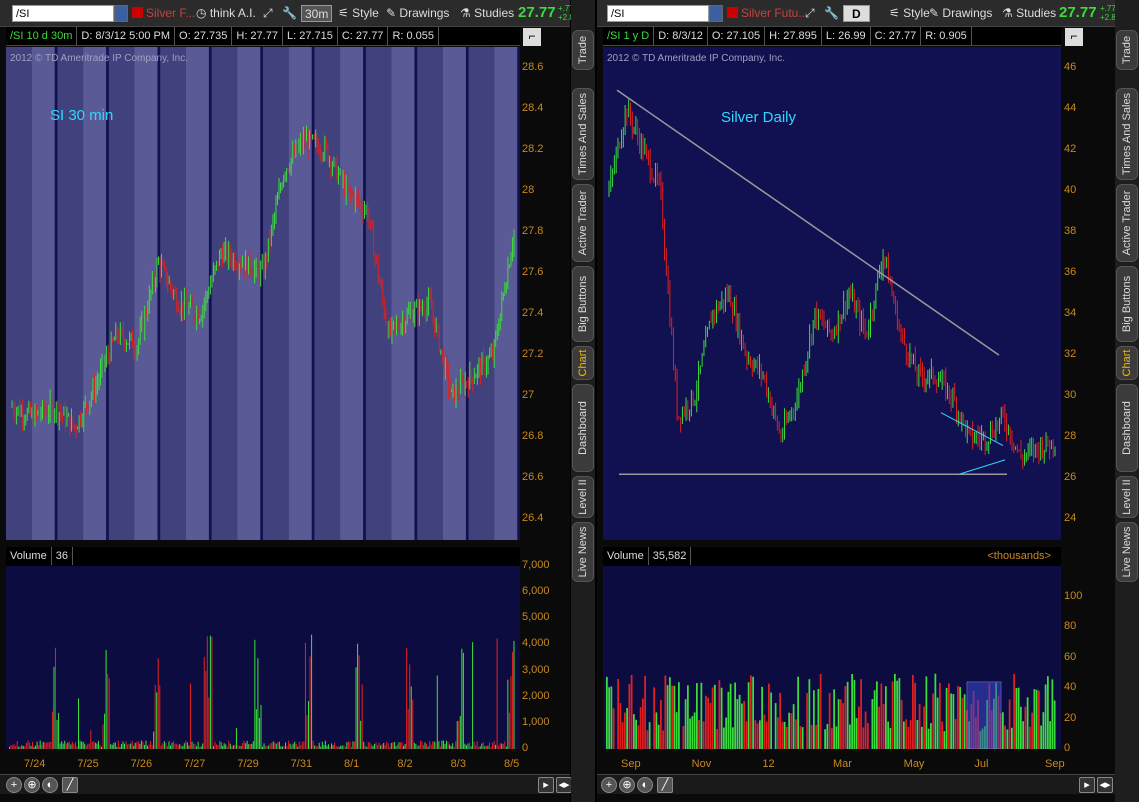  Describe the element at coordinates (536, 643) in the screenshot. I see `axis-tick: 4,000` at that location.